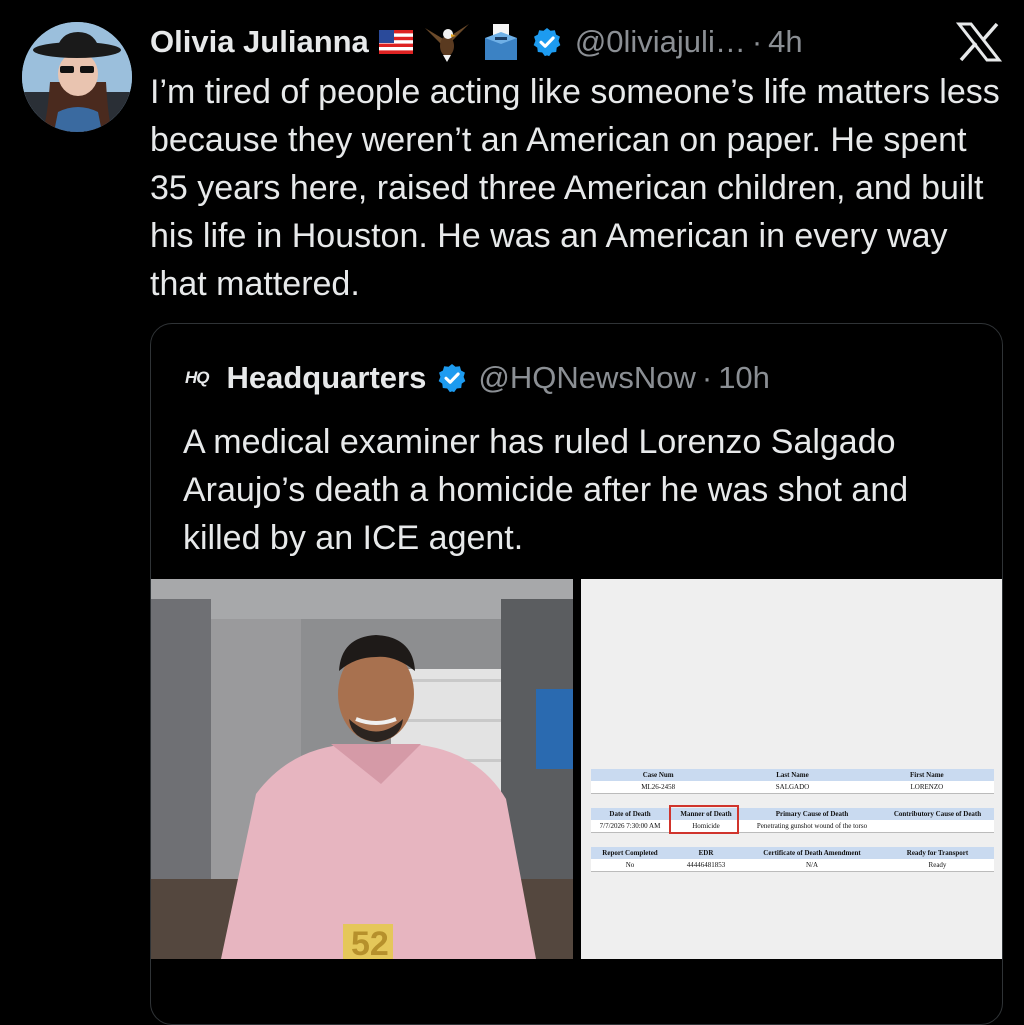  What do you see at coordinates (658, 775) in the screenshot?
I see `header-case-num: Case Num` at bounding box center [658, 775].